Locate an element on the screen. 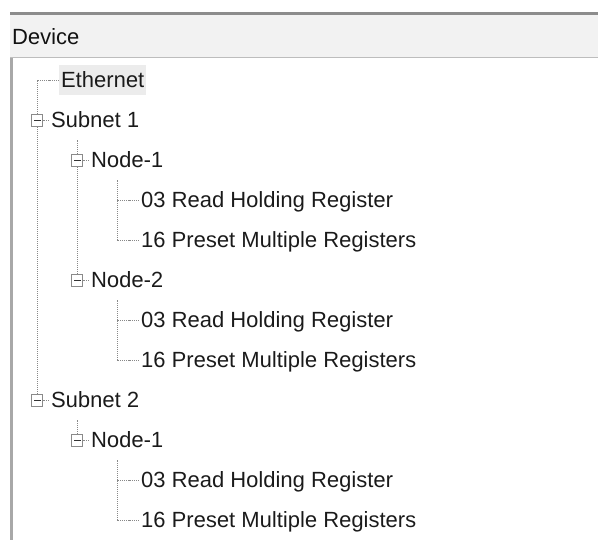 The image size is (598, 540). tree-item: Node-2 is located at coordinates (127, 280).